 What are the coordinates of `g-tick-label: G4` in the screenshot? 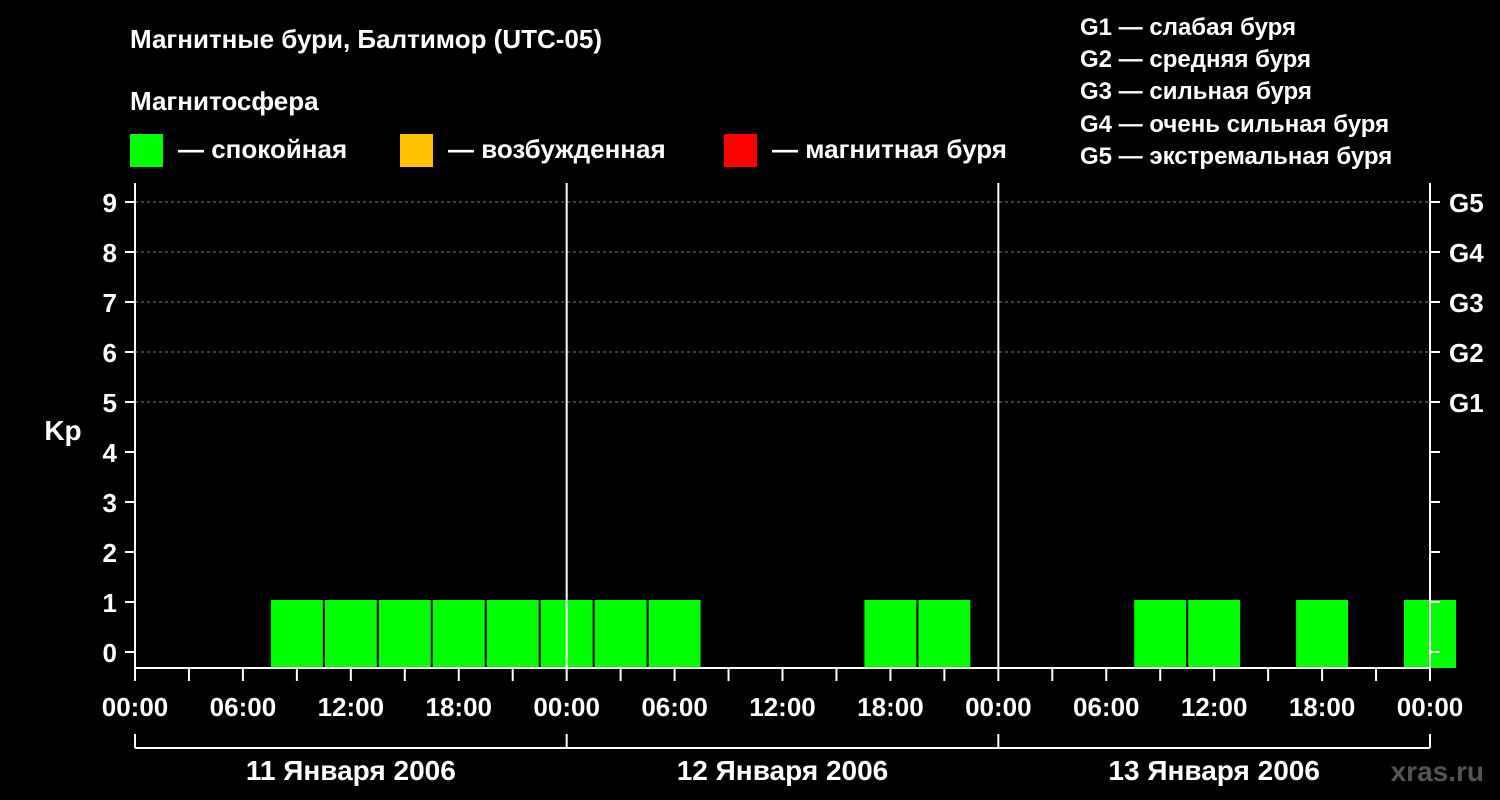 It's located at (1466, 253).